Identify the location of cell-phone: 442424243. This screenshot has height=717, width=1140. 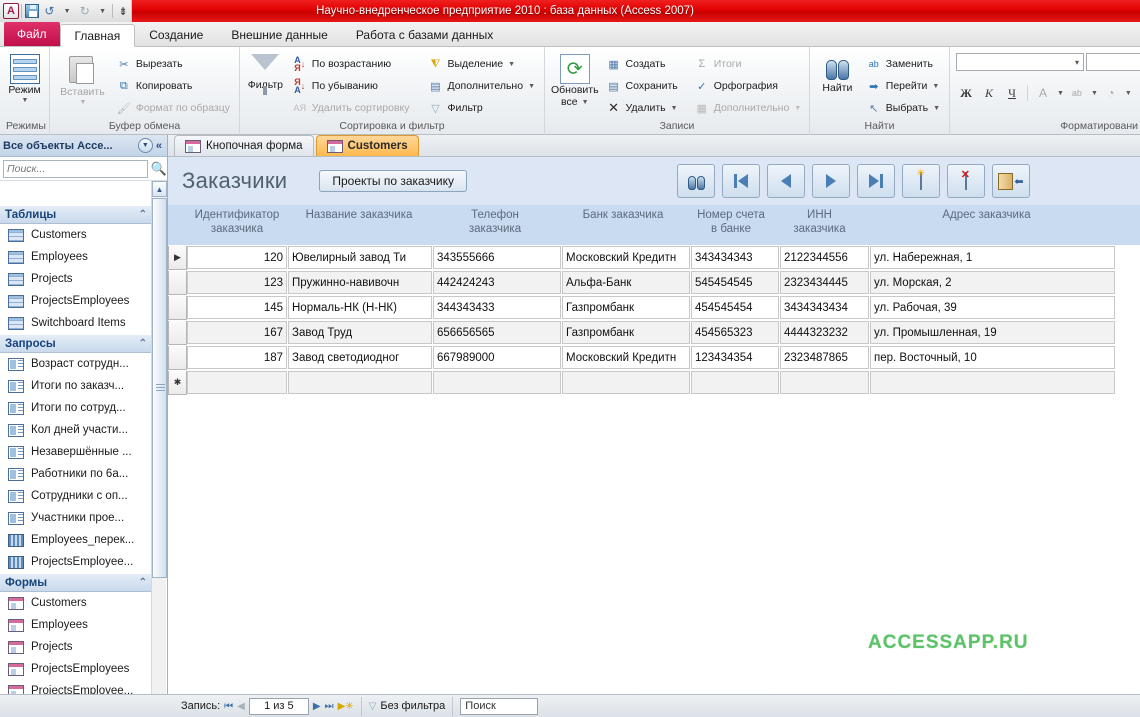
(497, 282).